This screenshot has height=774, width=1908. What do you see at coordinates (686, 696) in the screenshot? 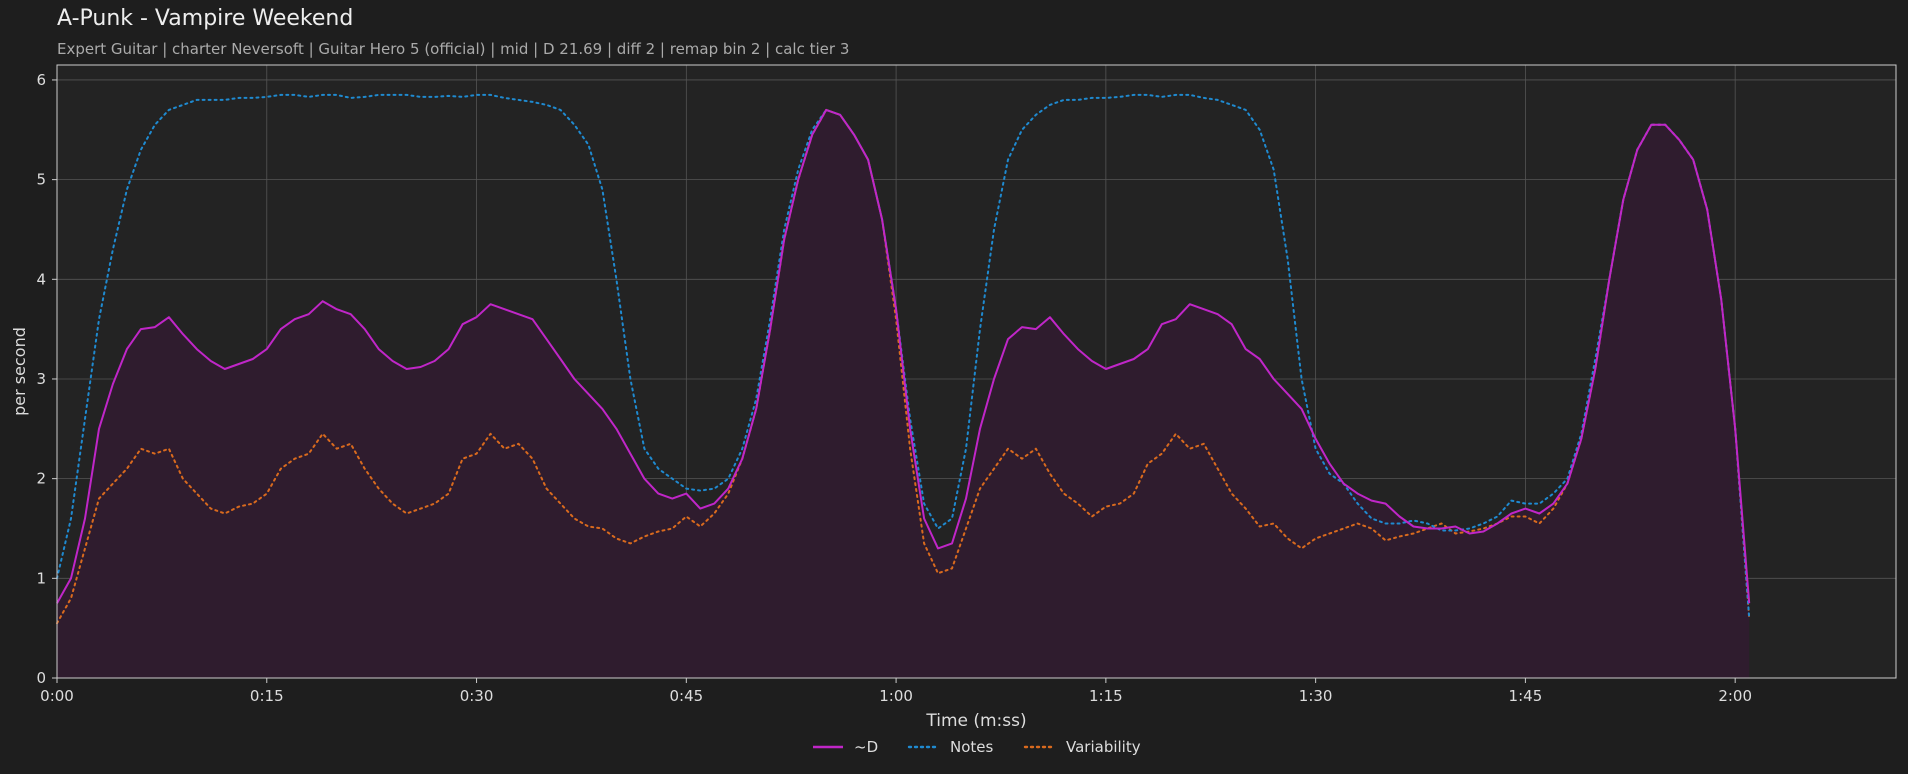
I see `x-tick-label: 0:45` at bounding box center [686, 696].